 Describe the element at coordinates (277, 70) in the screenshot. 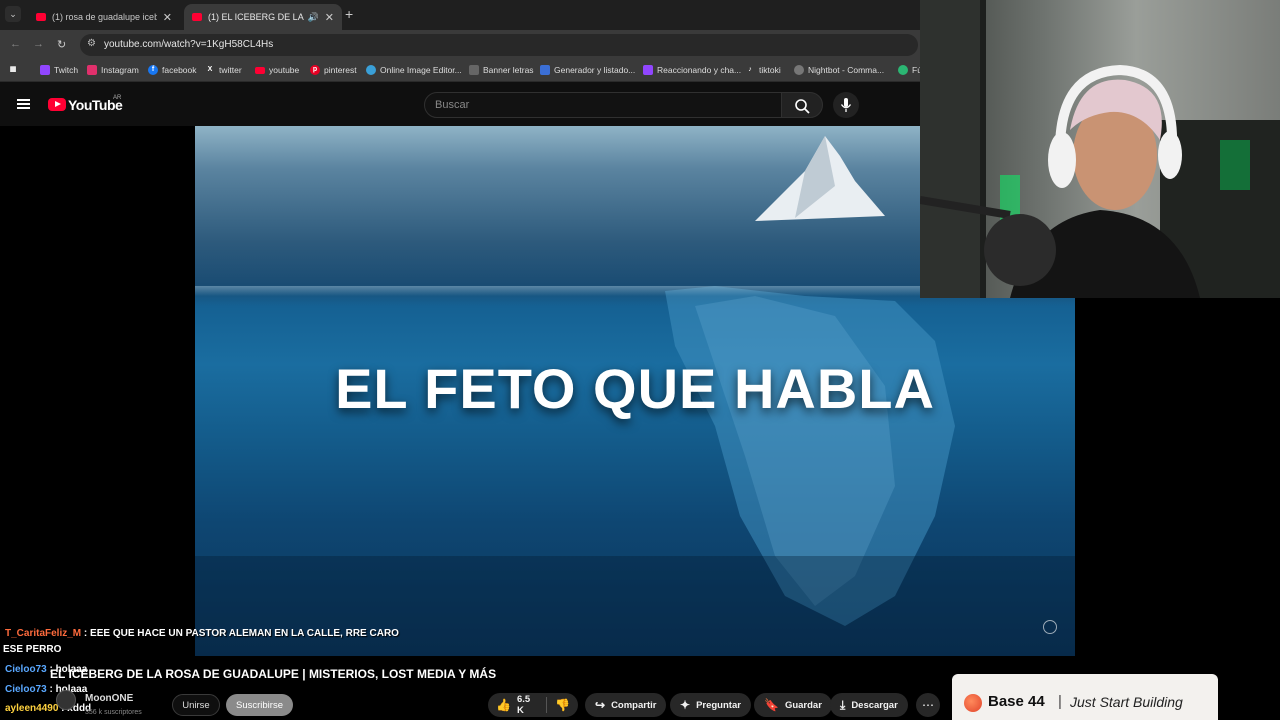

I see `bookmark-youtube: youtube` at that location.